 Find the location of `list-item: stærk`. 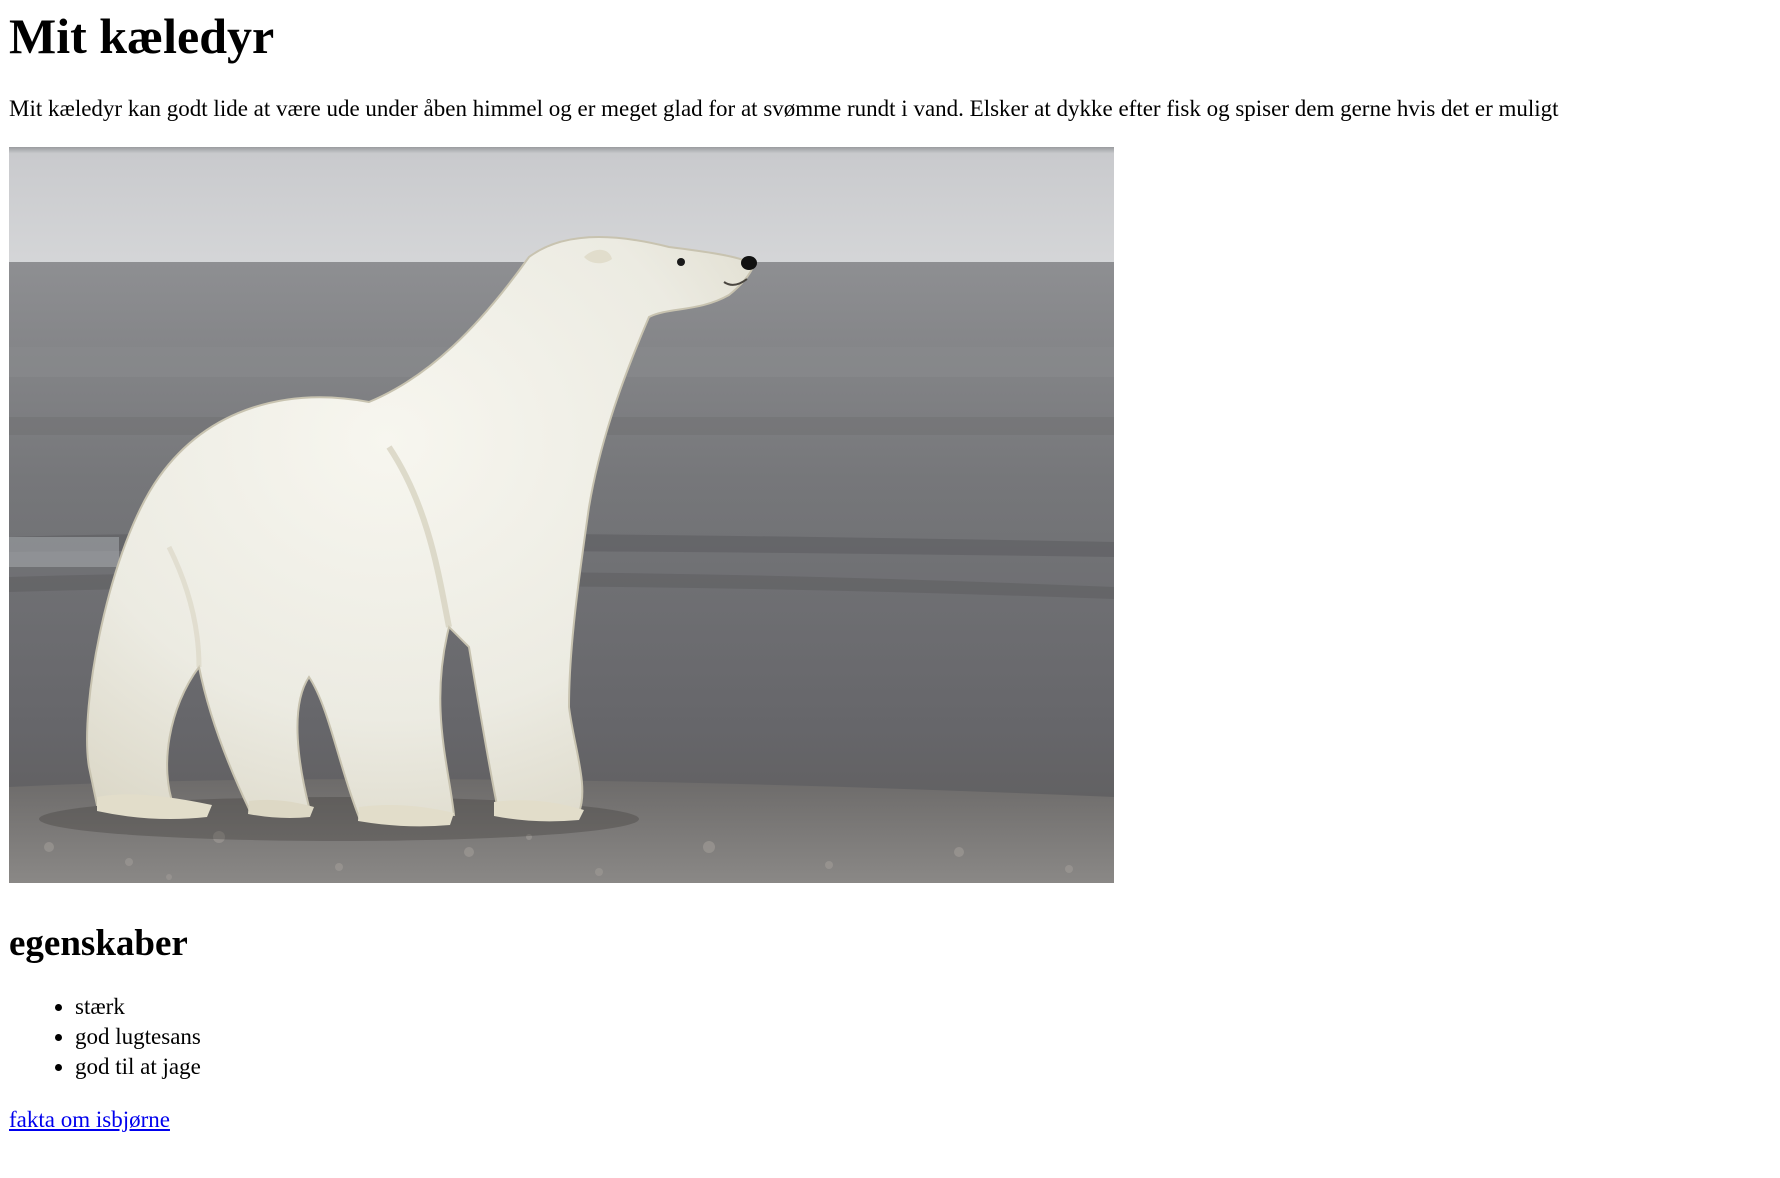

list-item: stærk is located at coordinates (923, 1007).